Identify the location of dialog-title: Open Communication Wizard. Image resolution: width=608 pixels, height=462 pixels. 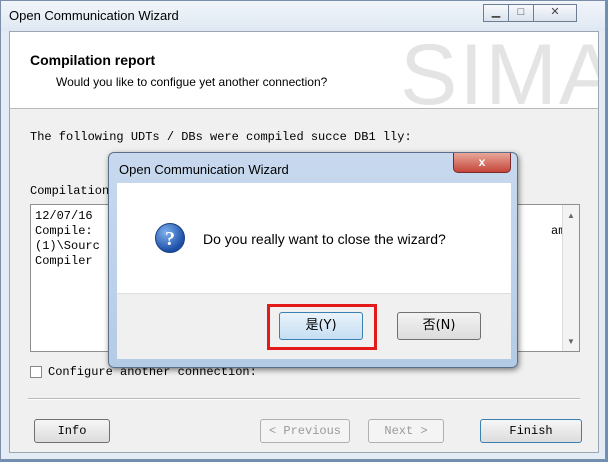
(204, 169).